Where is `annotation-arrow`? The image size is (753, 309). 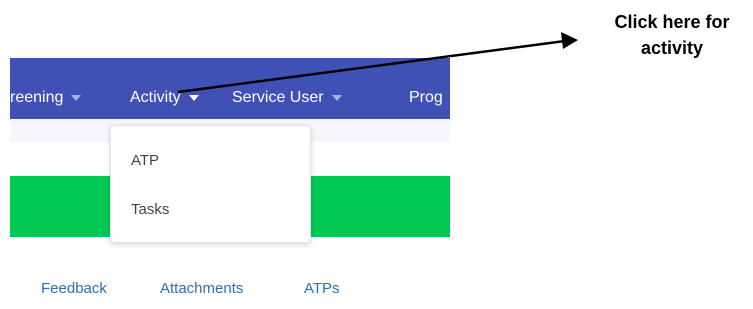 annotation-arrow is located at coordinates (377, 63).